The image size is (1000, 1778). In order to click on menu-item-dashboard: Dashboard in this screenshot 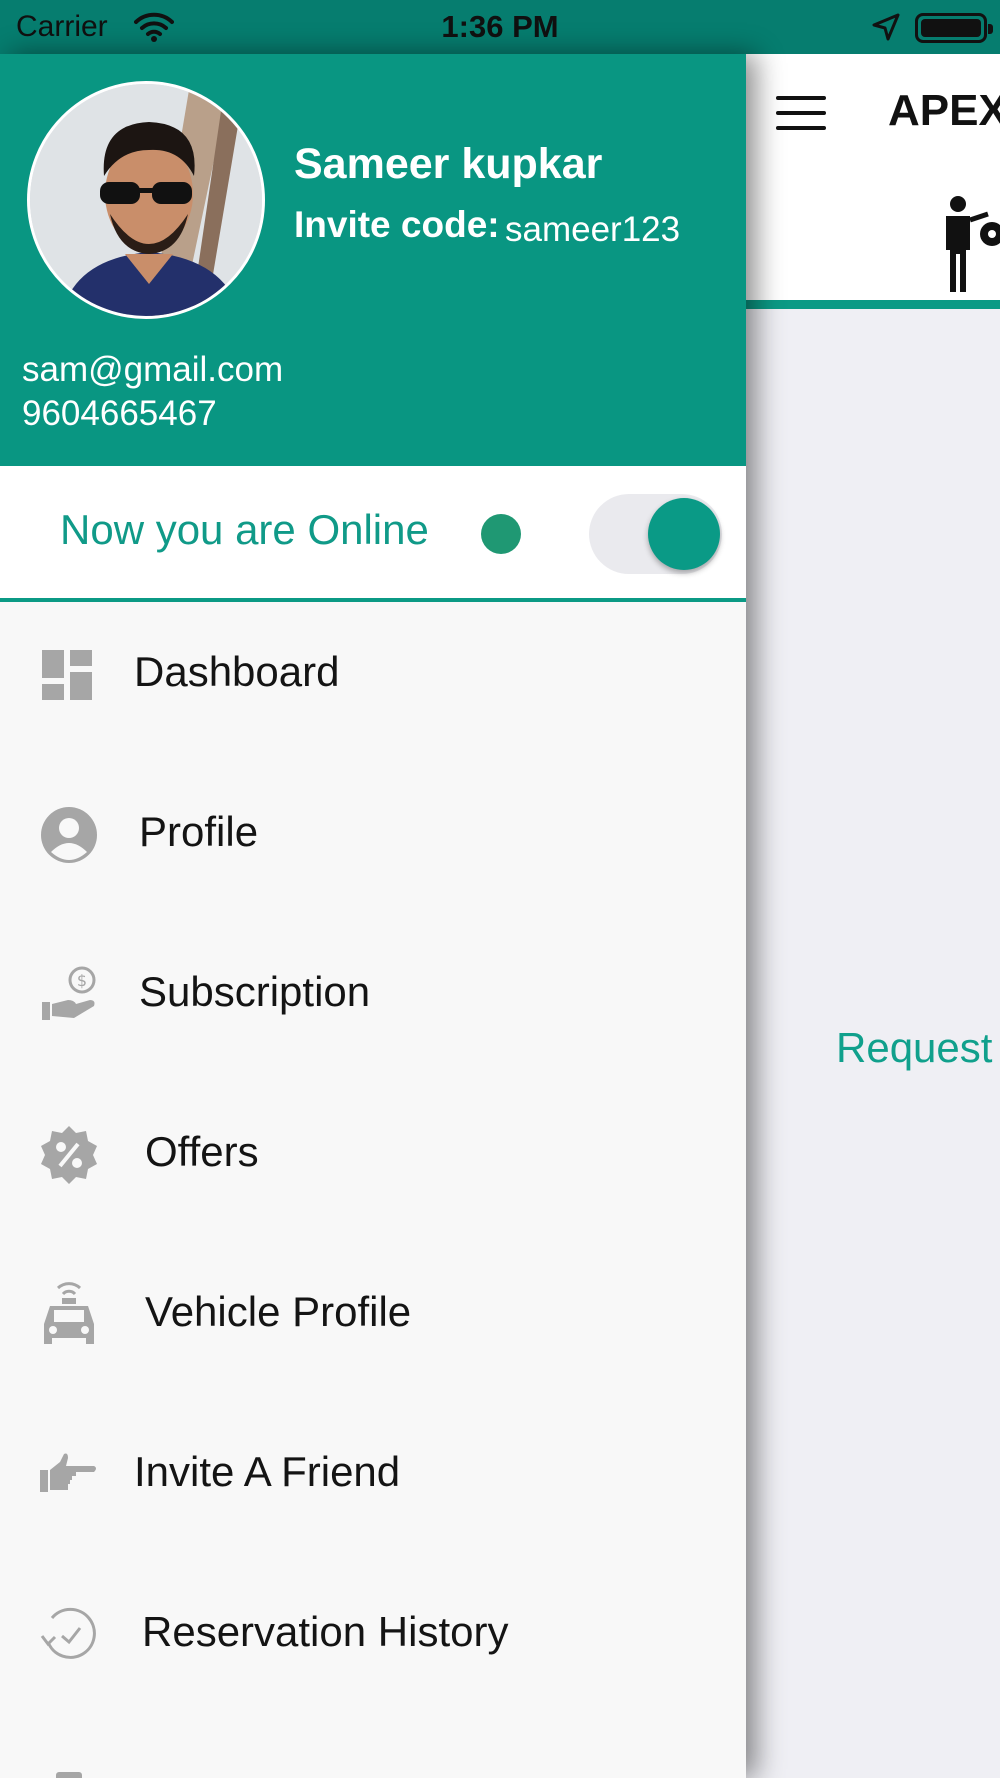, I will do `click(373, 672)`.